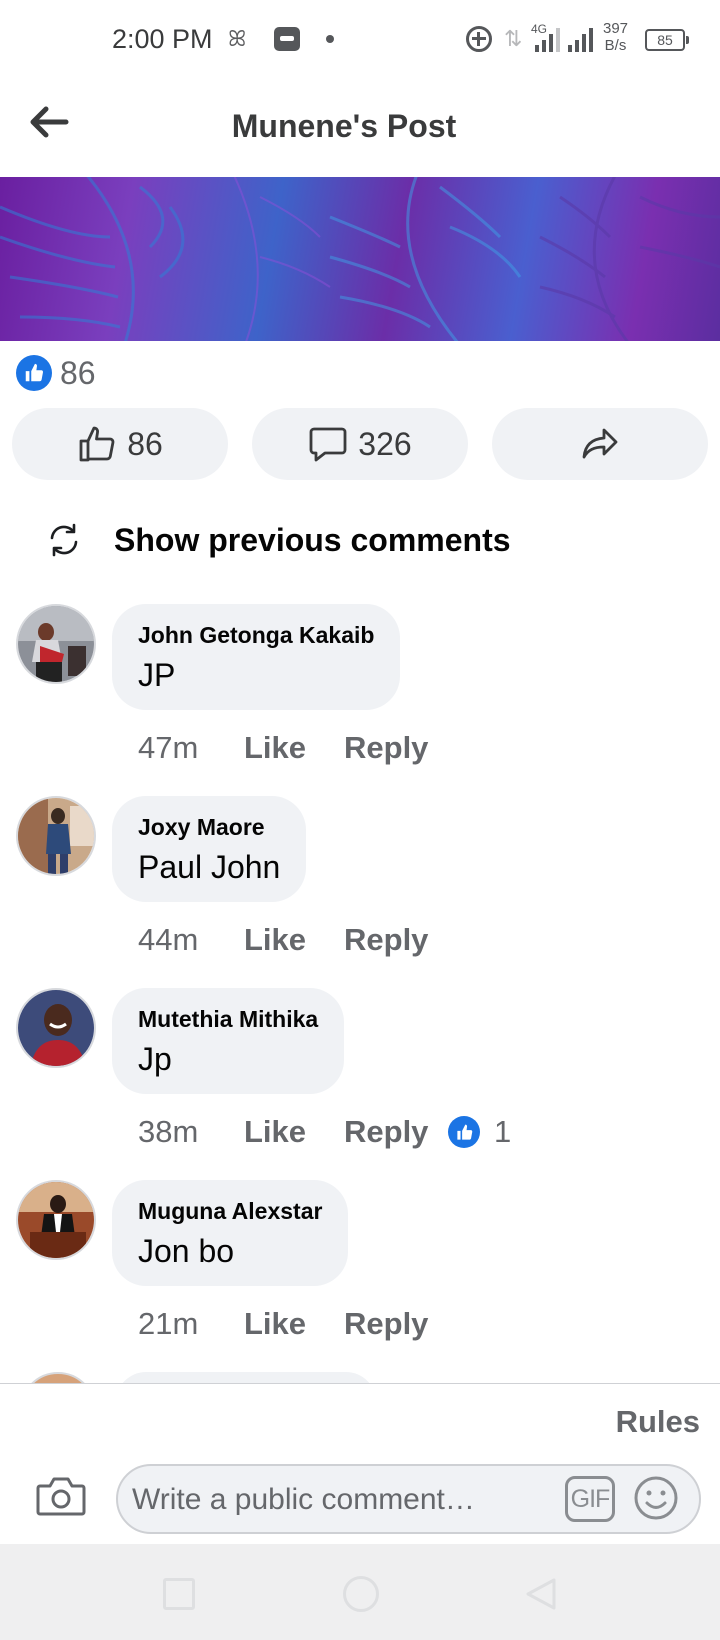 The height and width of the screenshot is (1640, 720). I want to click on system-navigation-bar, so click(360, 1592).